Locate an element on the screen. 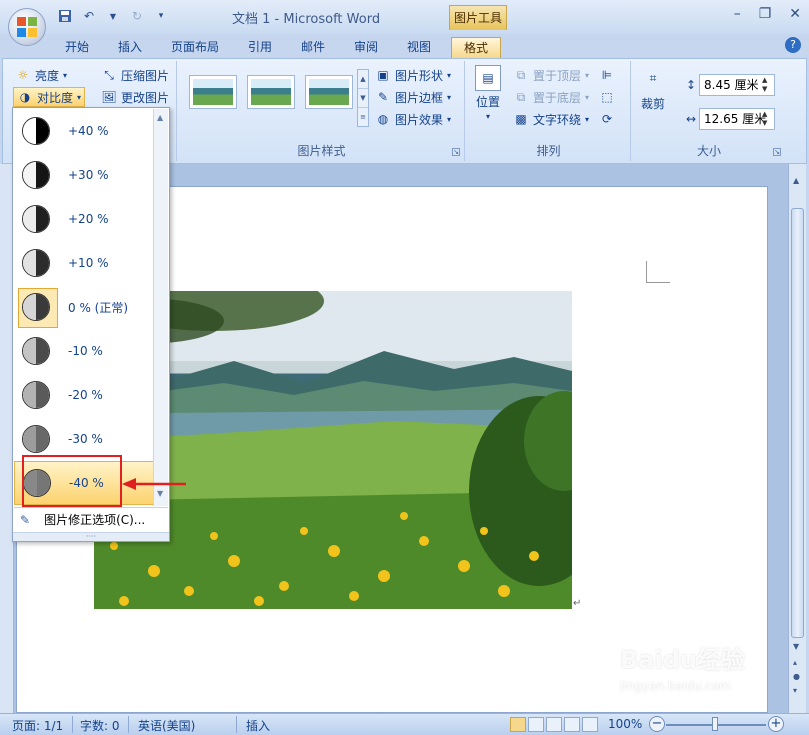 Image resolution: width=809 pixels, height=735 pixels. word-count: 字数: 0 is located at coordinates (100, 725).